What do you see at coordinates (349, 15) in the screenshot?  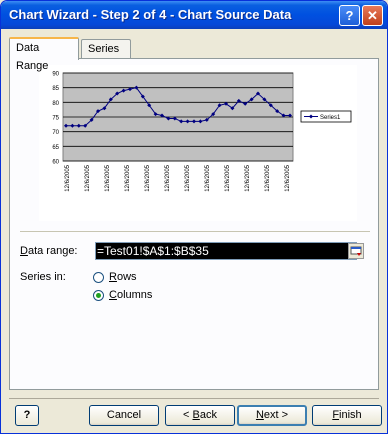 I see `help-title-button: ?` at bounding box center [349, 15].